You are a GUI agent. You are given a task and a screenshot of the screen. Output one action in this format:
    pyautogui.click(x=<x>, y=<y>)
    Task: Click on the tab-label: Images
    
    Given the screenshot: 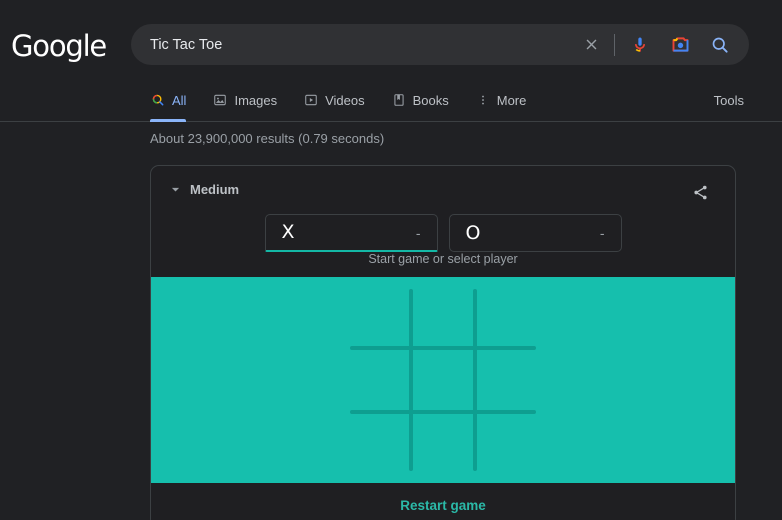 What is the action you would take?
    pyautogui.click(x=256, y=100)
    